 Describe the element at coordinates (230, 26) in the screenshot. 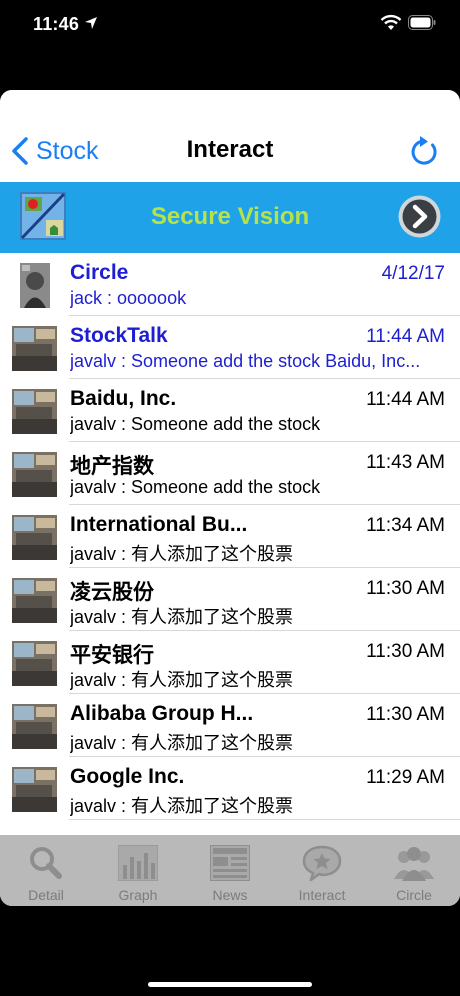

I see `status-bar: 11:46` at that location.